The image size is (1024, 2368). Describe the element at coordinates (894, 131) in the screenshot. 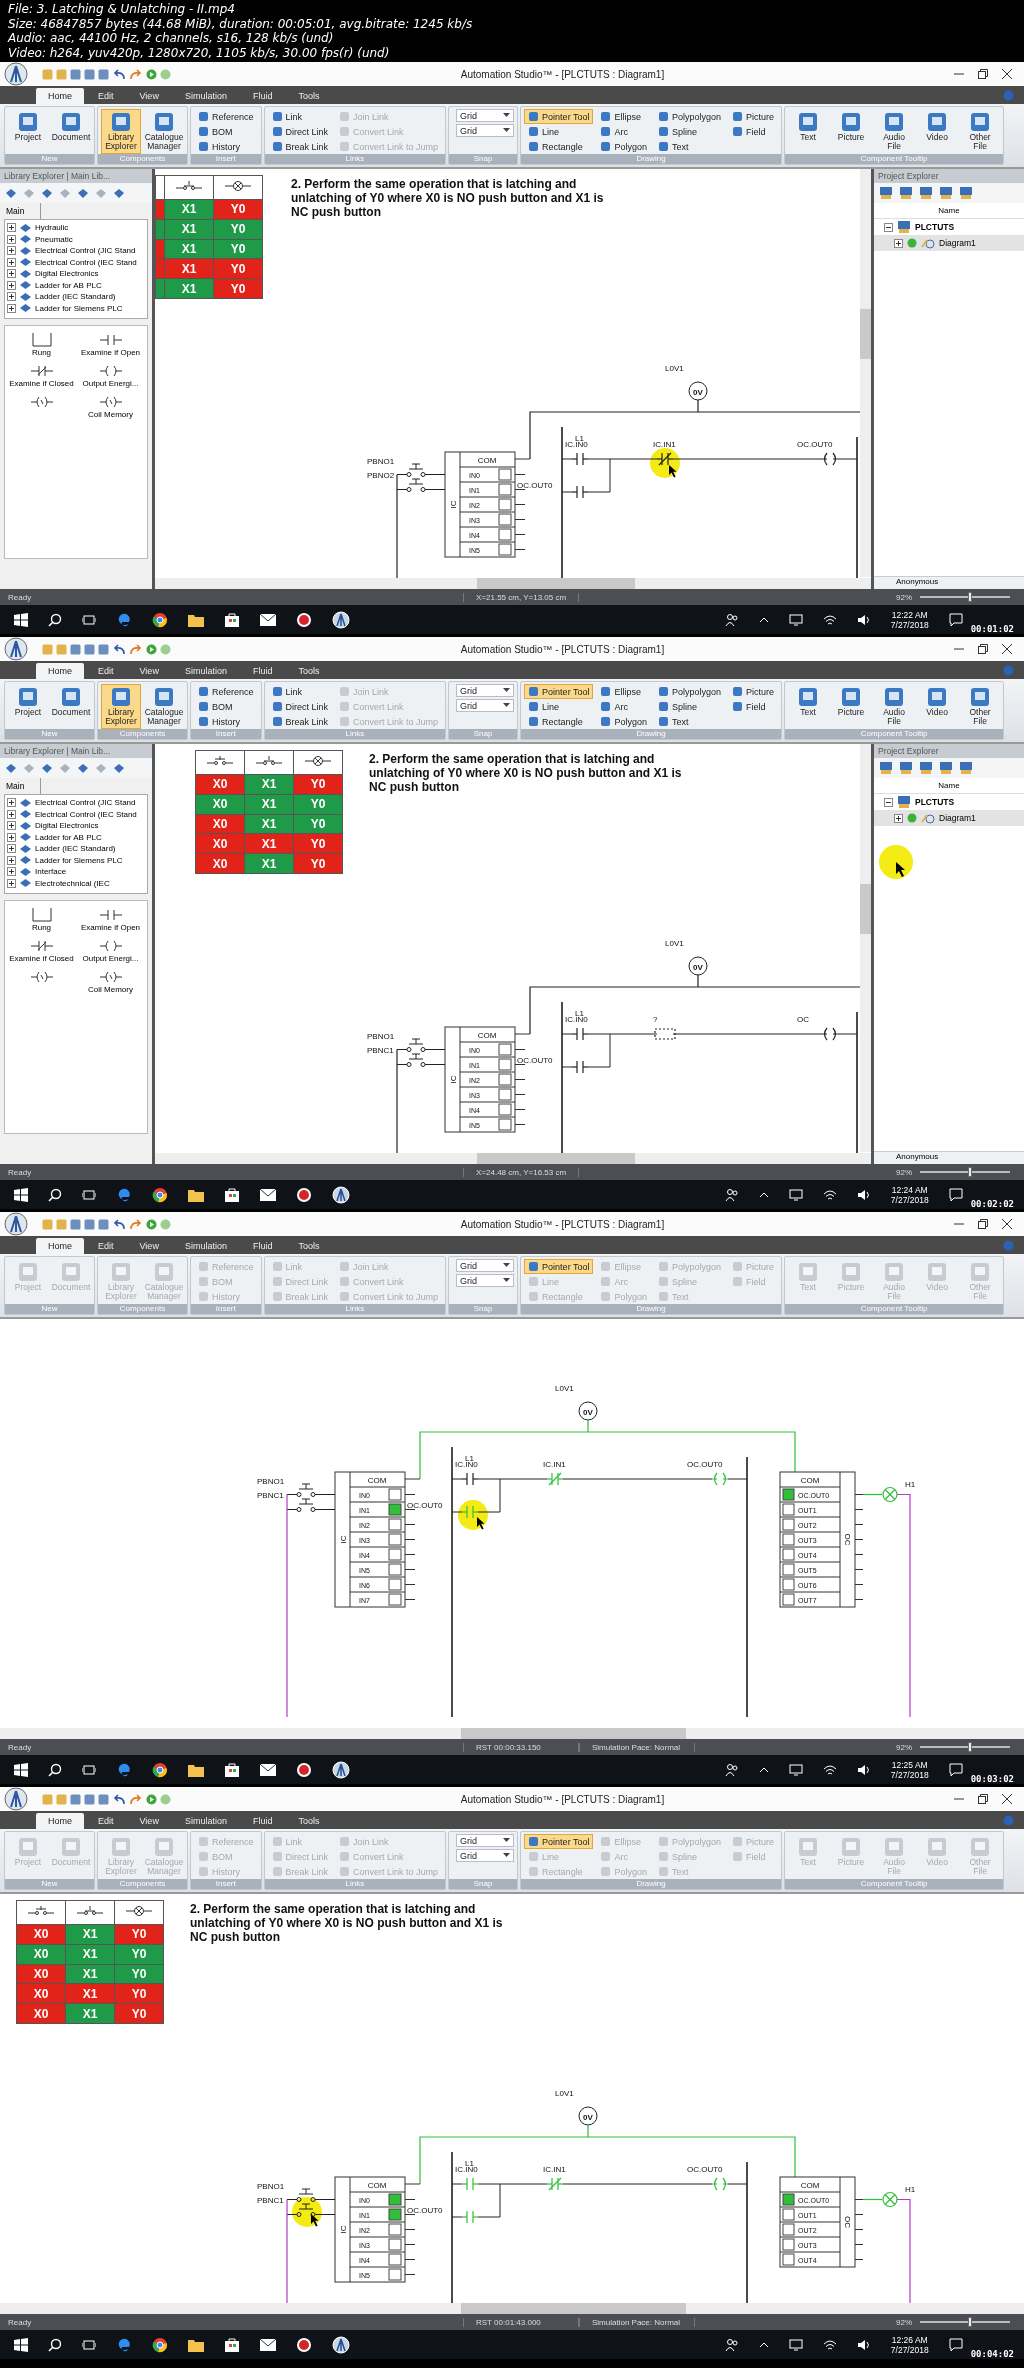

I see `ribbon-button: Audio File` at that location.